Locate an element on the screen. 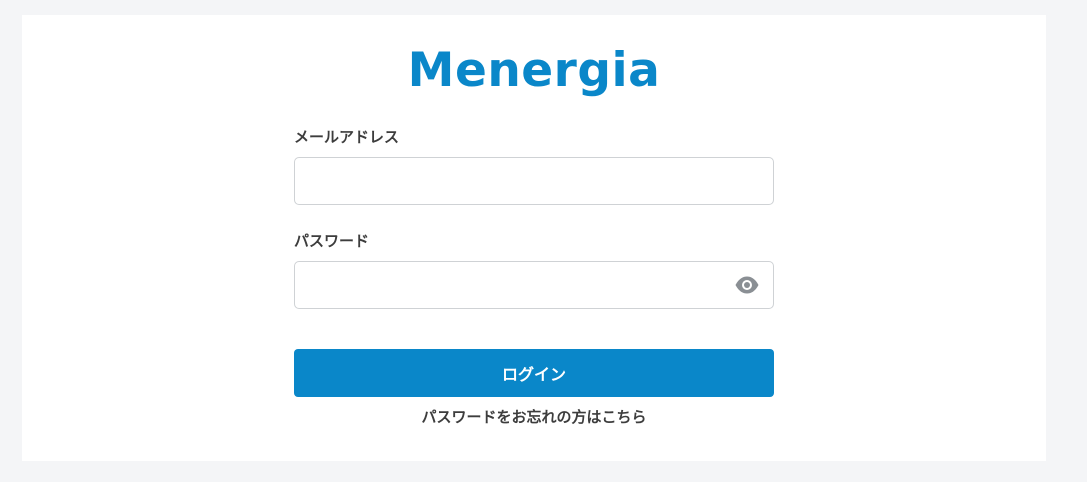 The height and width of the screenshot is (482, 1087). eye-icon is located at coordinates (747, 285).